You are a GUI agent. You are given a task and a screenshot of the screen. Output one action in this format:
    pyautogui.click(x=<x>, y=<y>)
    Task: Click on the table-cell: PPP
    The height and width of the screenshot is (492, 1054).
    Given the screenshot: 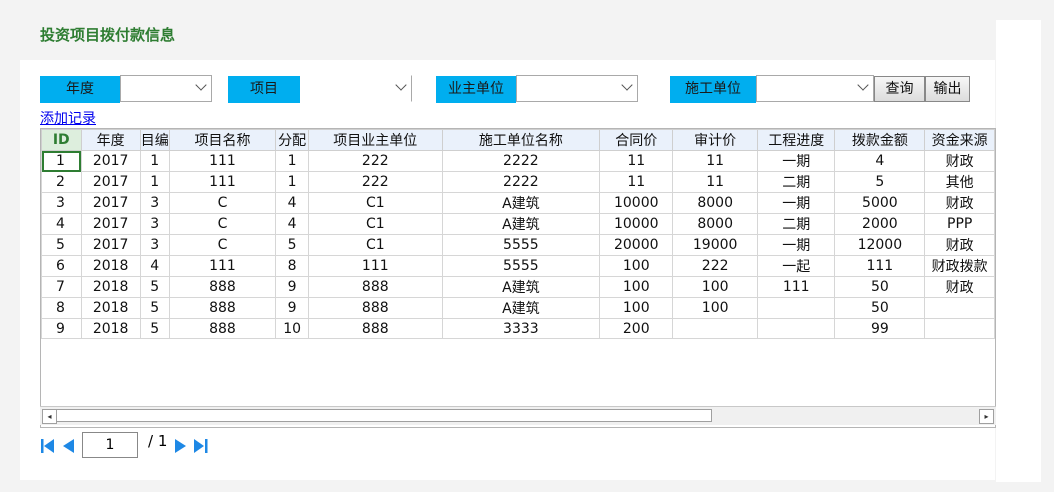 What is the action you would take?
    pyautogui.click(x=959, y=224)
    